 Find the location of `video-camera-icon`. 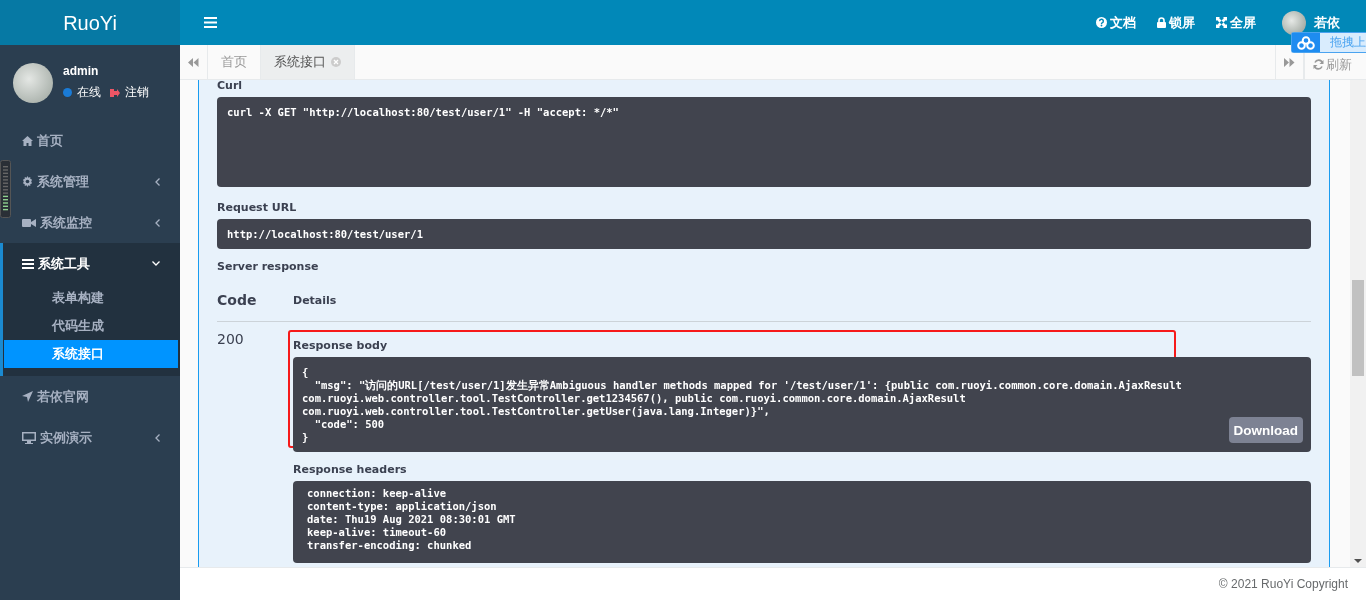

video-camera-icon is located at coordinates (29, 222).